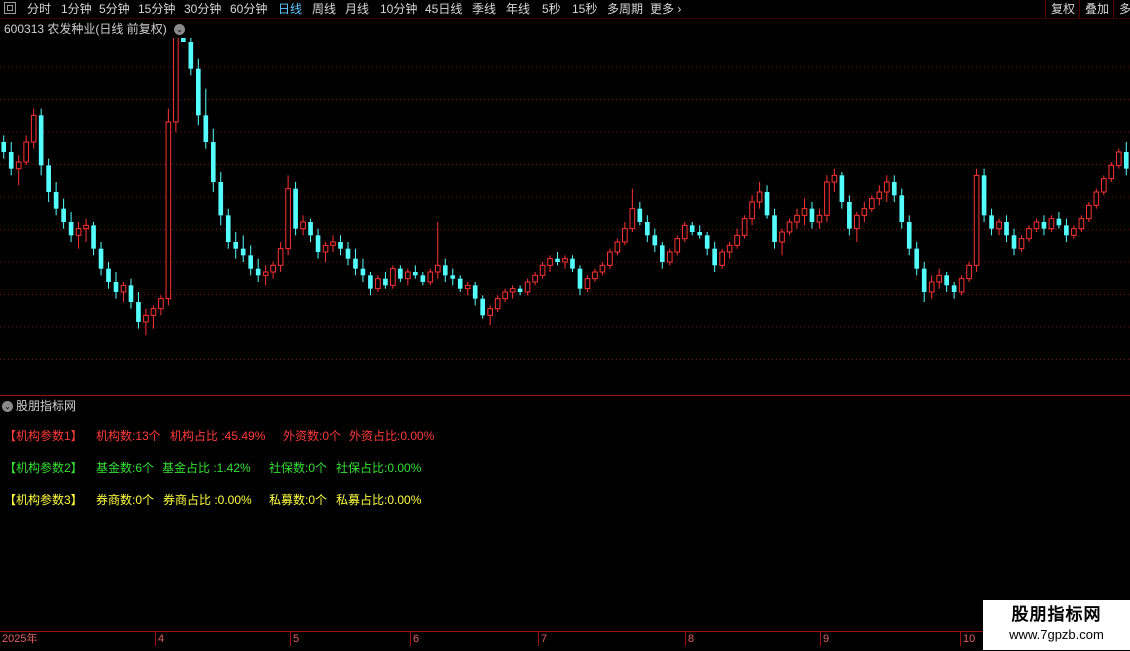 The image size is (1130, 651). Describe the element at coordinates (10, 8) in the screenshot. I see `layout-toggle-icon` at that location.